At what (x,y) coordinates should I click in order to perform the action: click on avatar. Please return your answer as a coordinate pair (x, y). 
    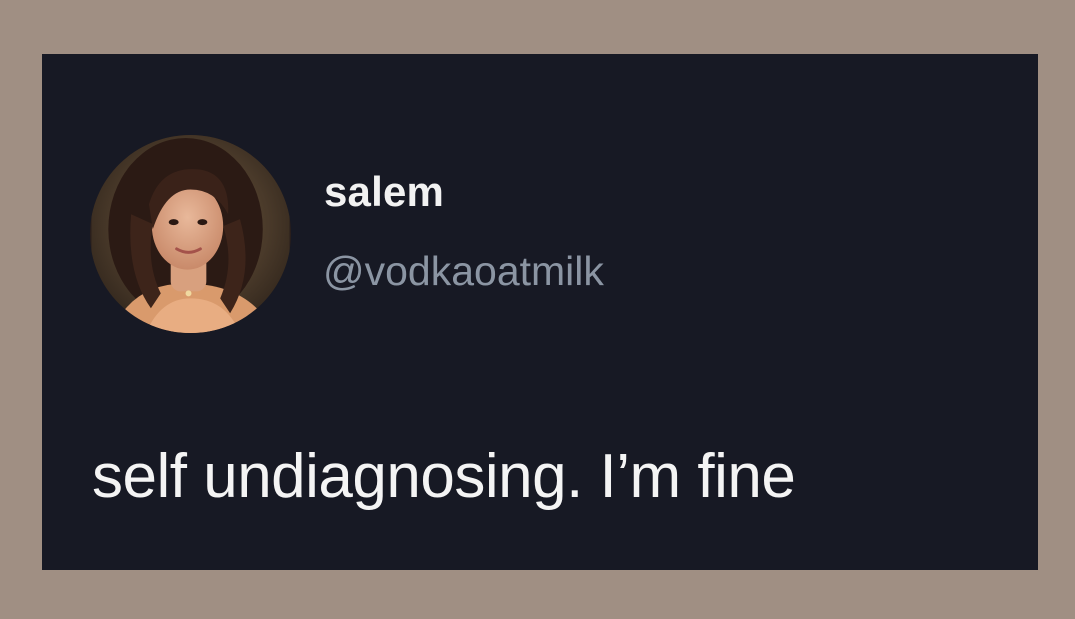
    Looking at the image, I should click on (190, 234).